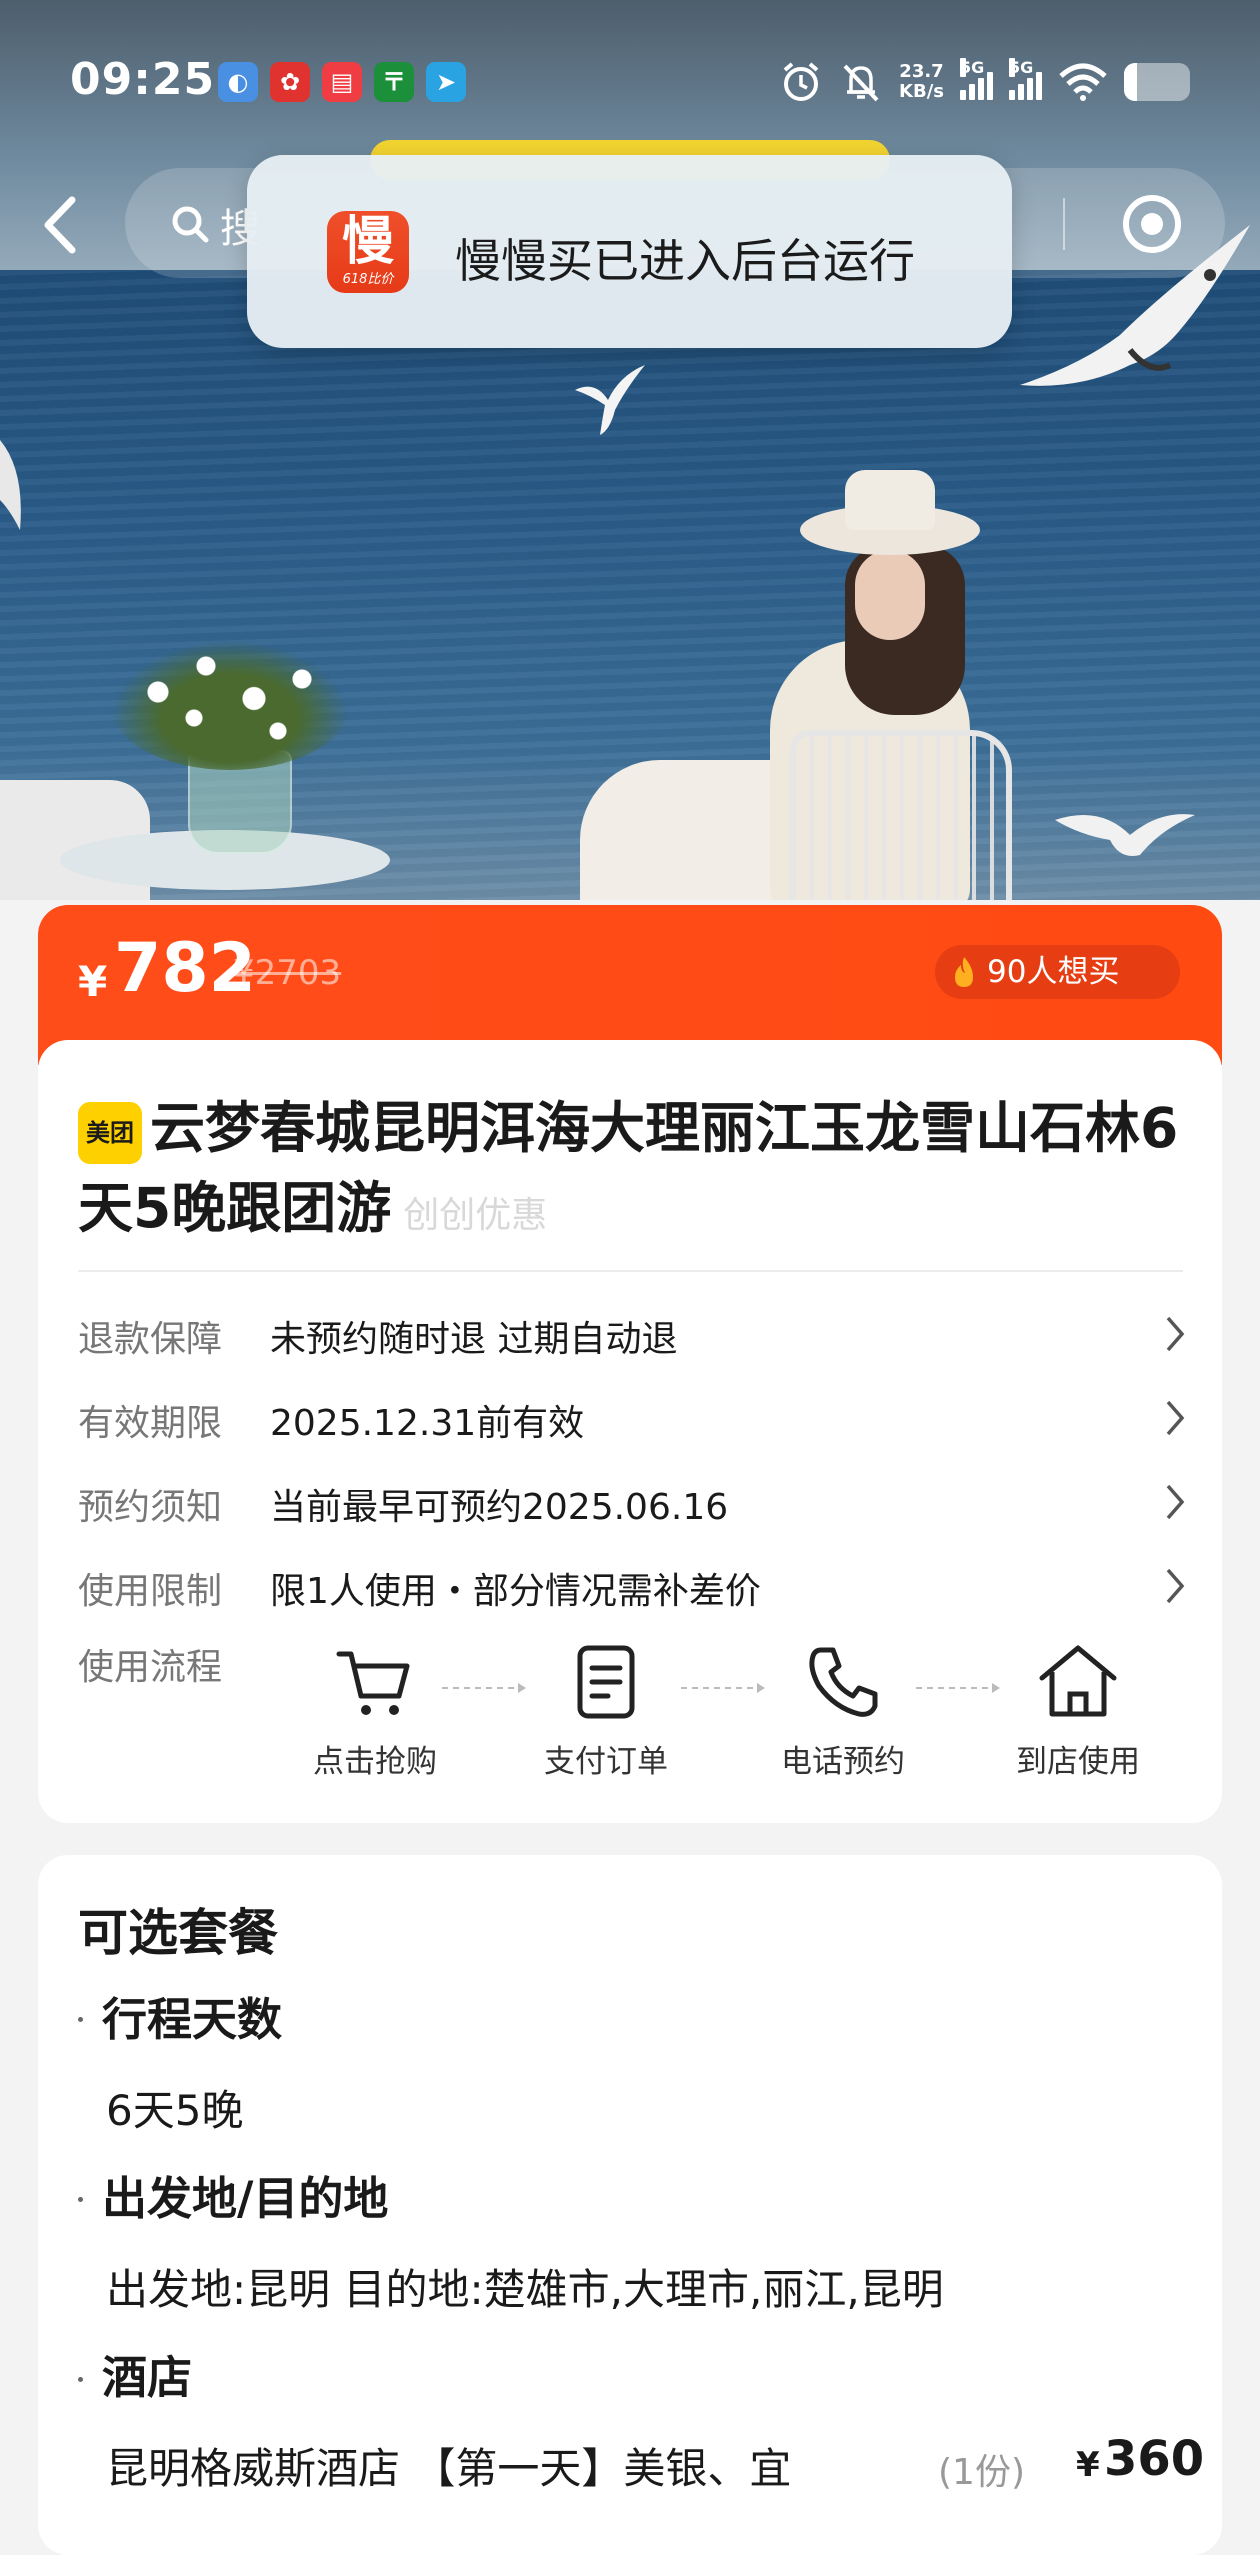  Describe the element at coordinates (394, 82) in the screenshot. I see `app-icon-postal: 〒` at that location.